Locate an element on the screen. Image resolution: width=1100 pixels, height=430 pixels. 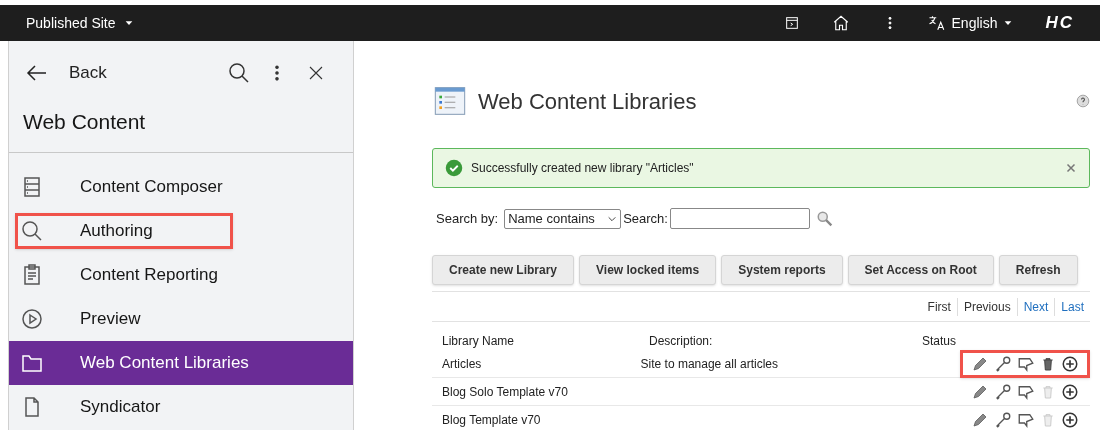
sidebar-item: Content Composer is located at coordinates (181, 187).